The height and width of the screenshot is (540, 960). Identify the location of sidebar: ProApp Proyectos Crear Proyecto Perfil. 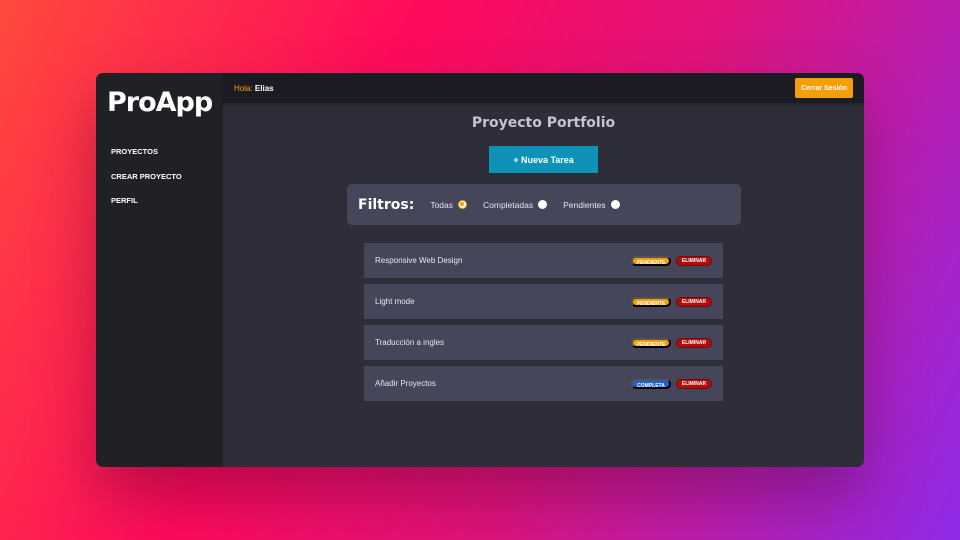
(159, 270).